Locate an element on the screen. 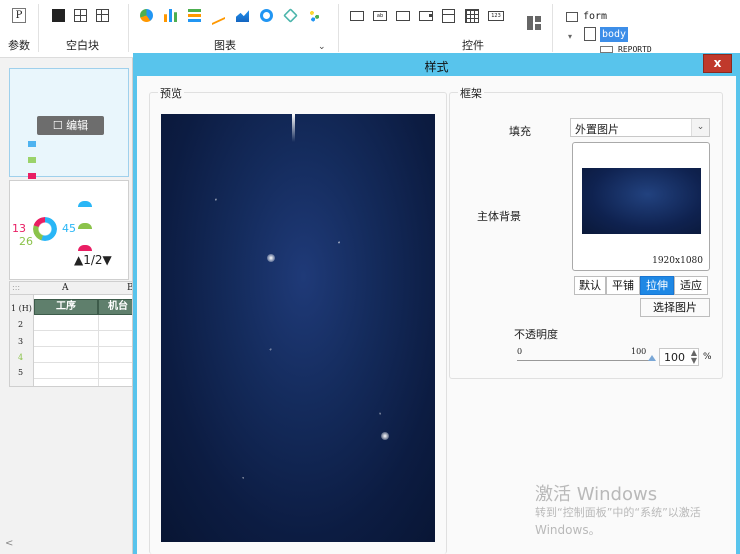 This screenshot has height=554, width=740. opacity-slider is located at coordinates (585, 360).